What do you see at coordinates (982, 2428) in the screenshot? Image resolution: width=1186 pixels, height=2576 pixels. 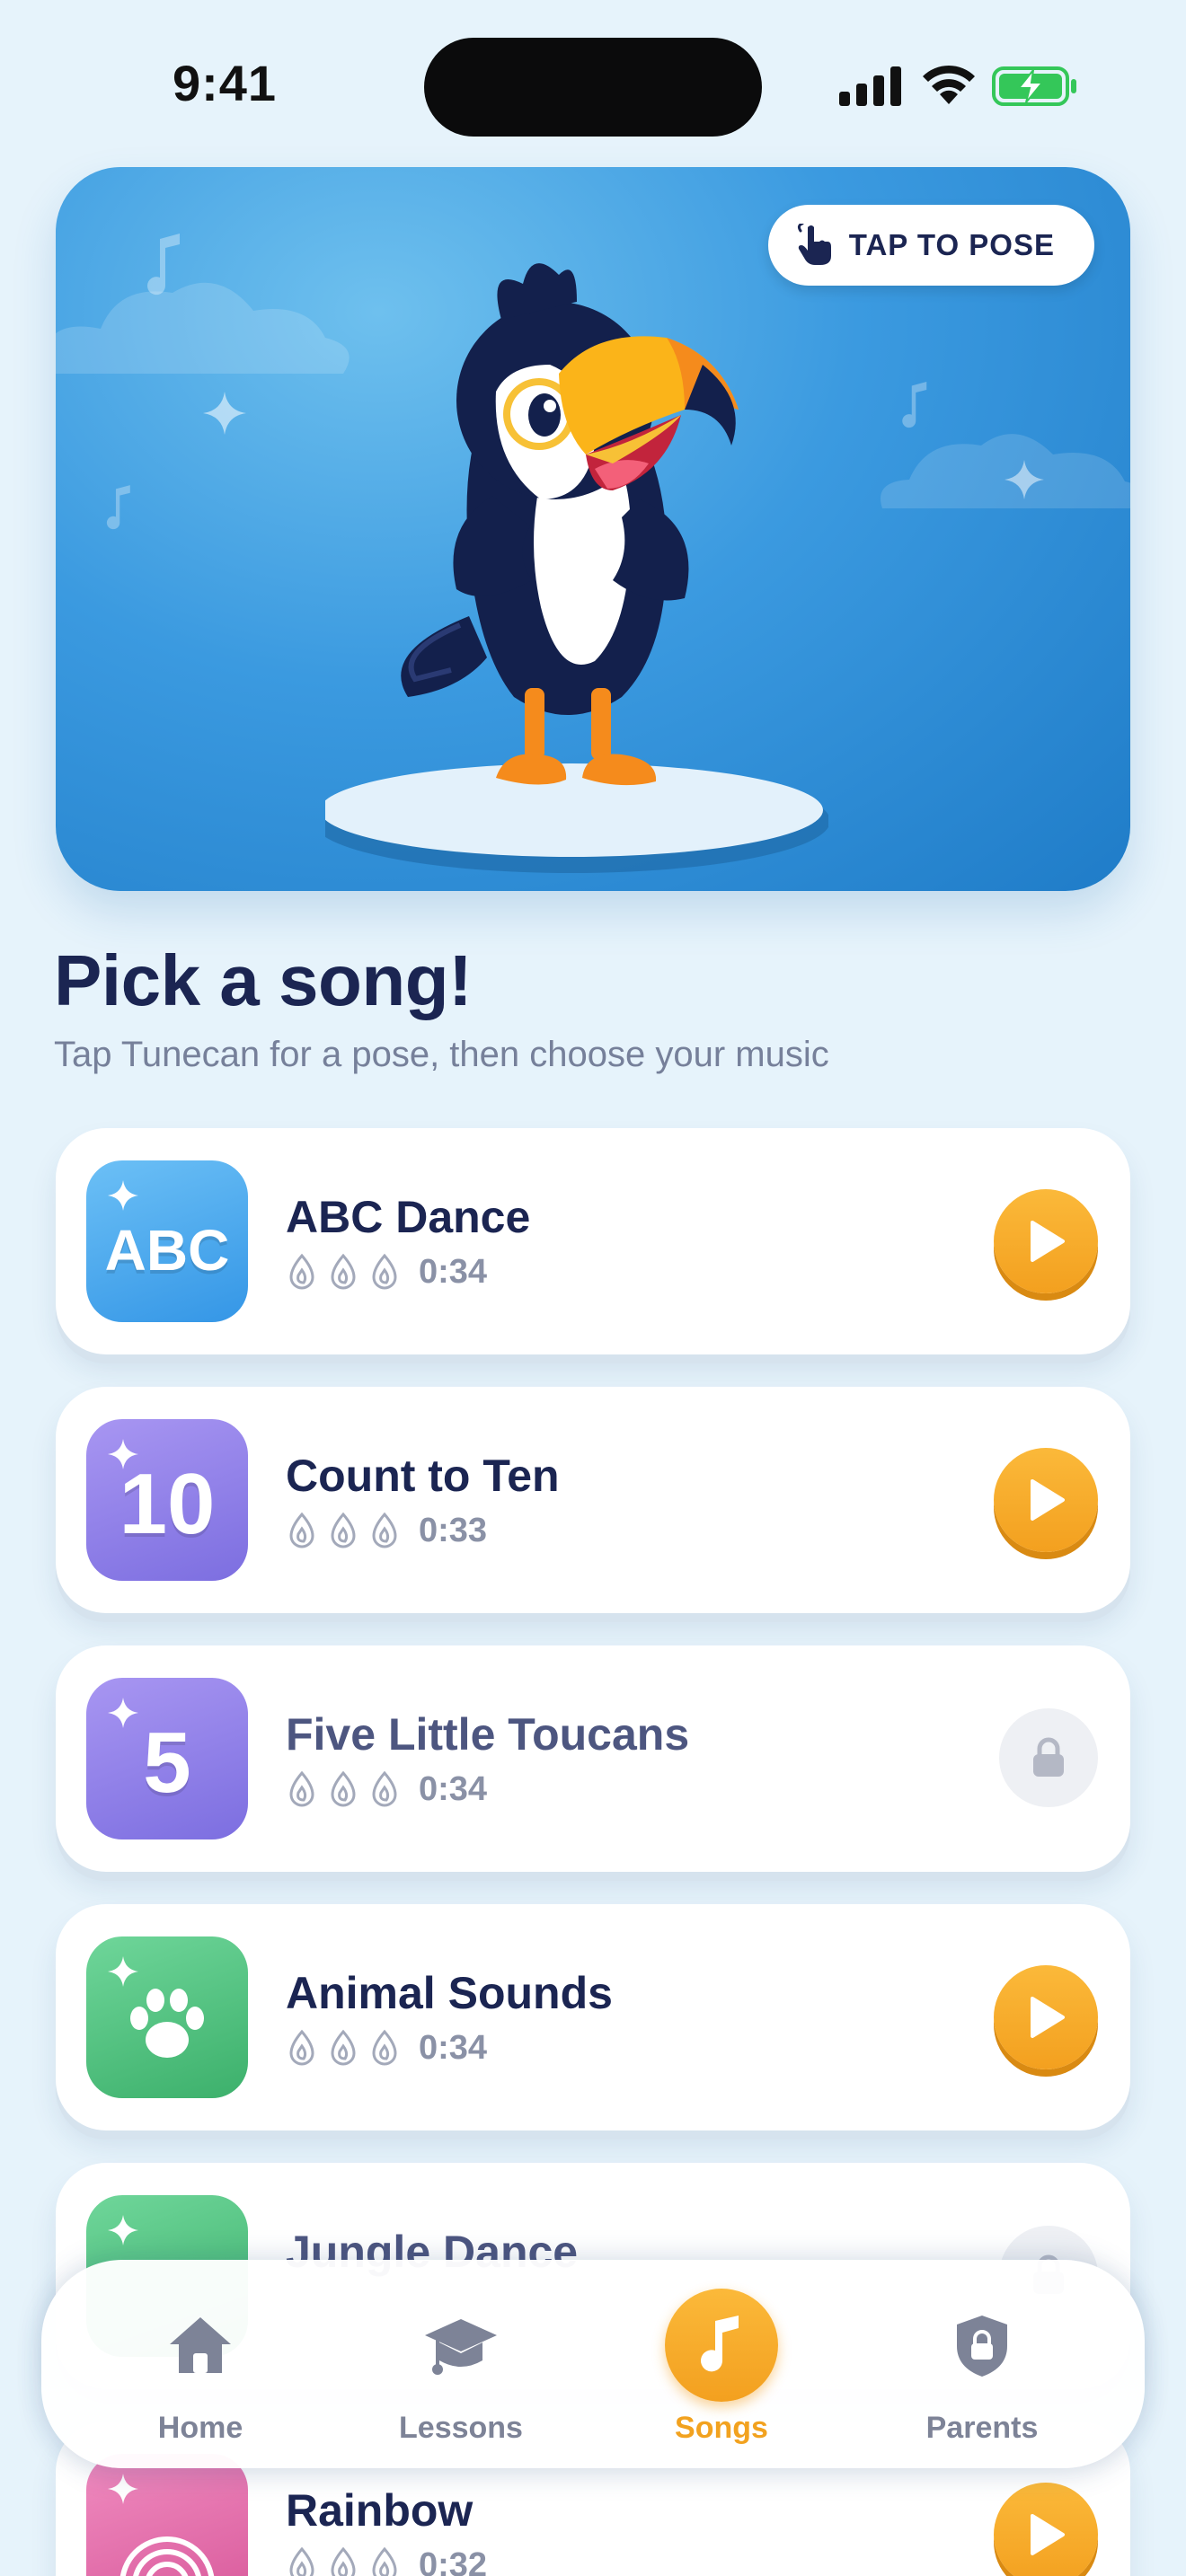 I see `tab-label: Parents` at bounding box center [982, 2428].